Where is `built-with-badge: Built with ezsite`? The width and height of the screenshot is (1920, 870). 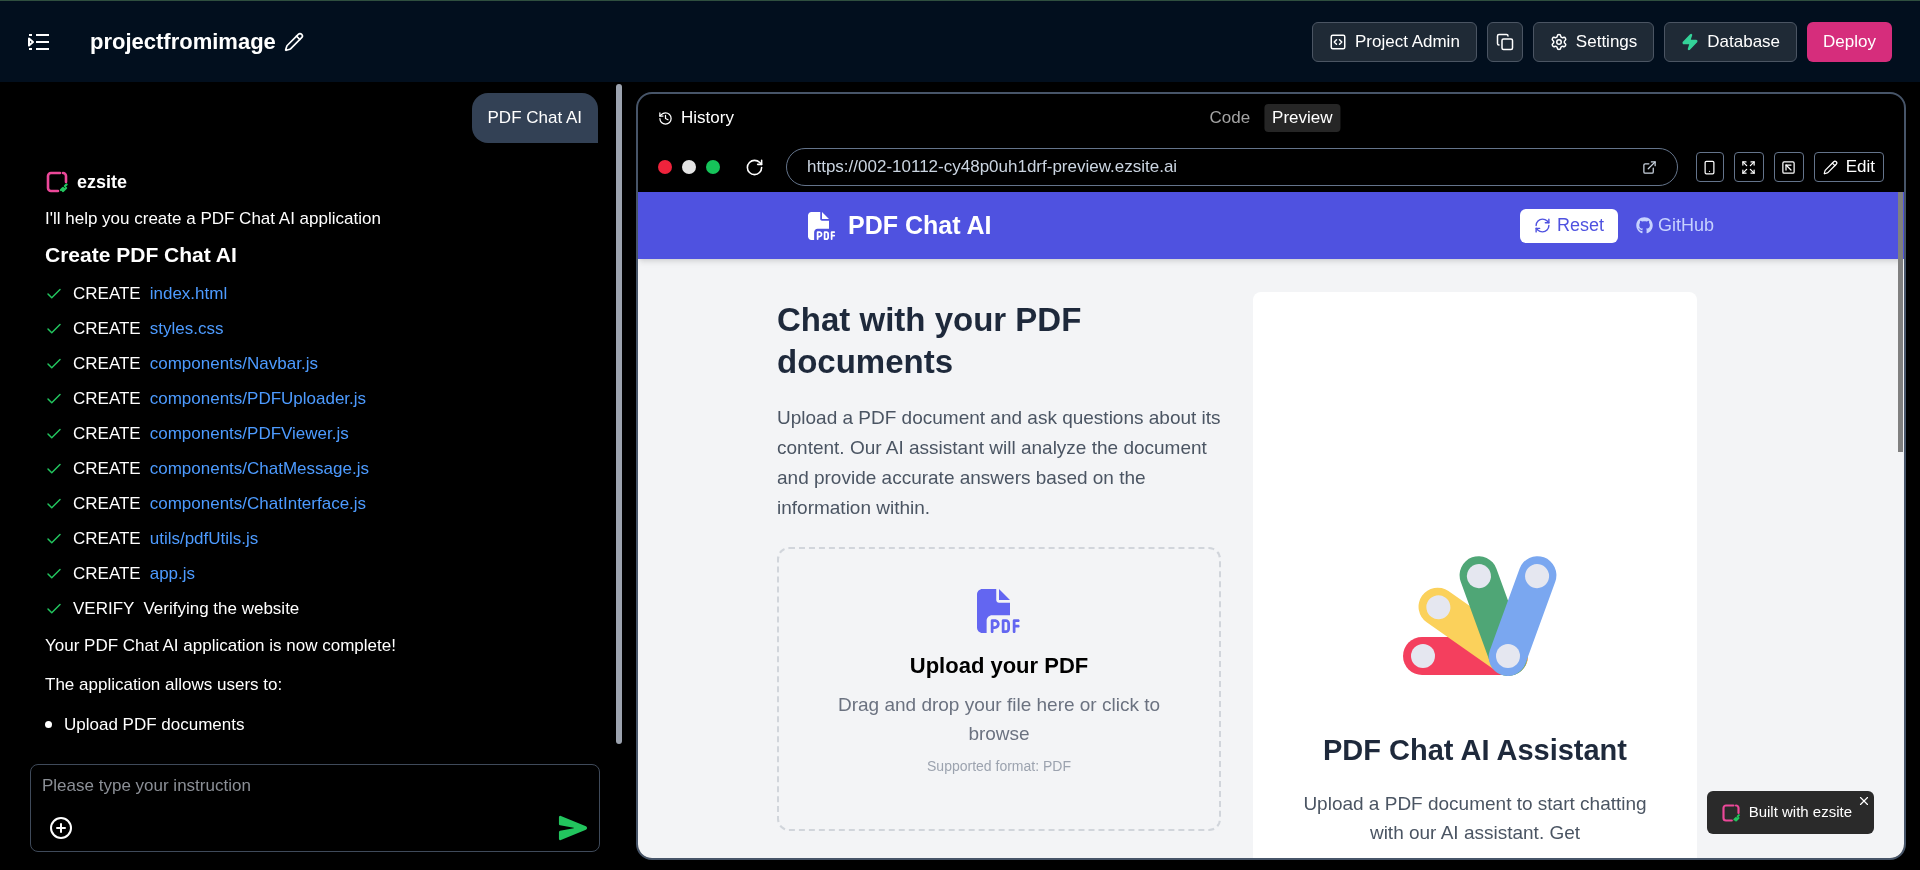
built-with-badge: Built with ezsite is located at coordinates (1790, 812).